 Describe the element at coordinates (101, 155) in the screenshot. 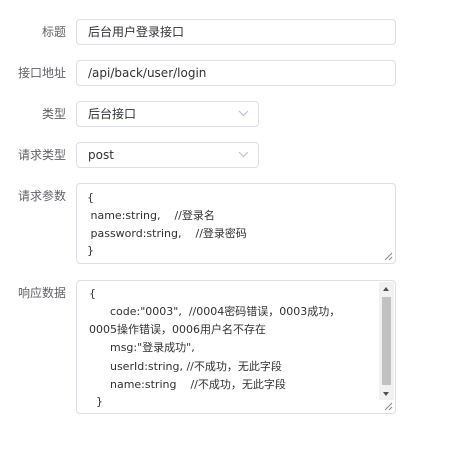

I see `method-select-value: post` at that location.